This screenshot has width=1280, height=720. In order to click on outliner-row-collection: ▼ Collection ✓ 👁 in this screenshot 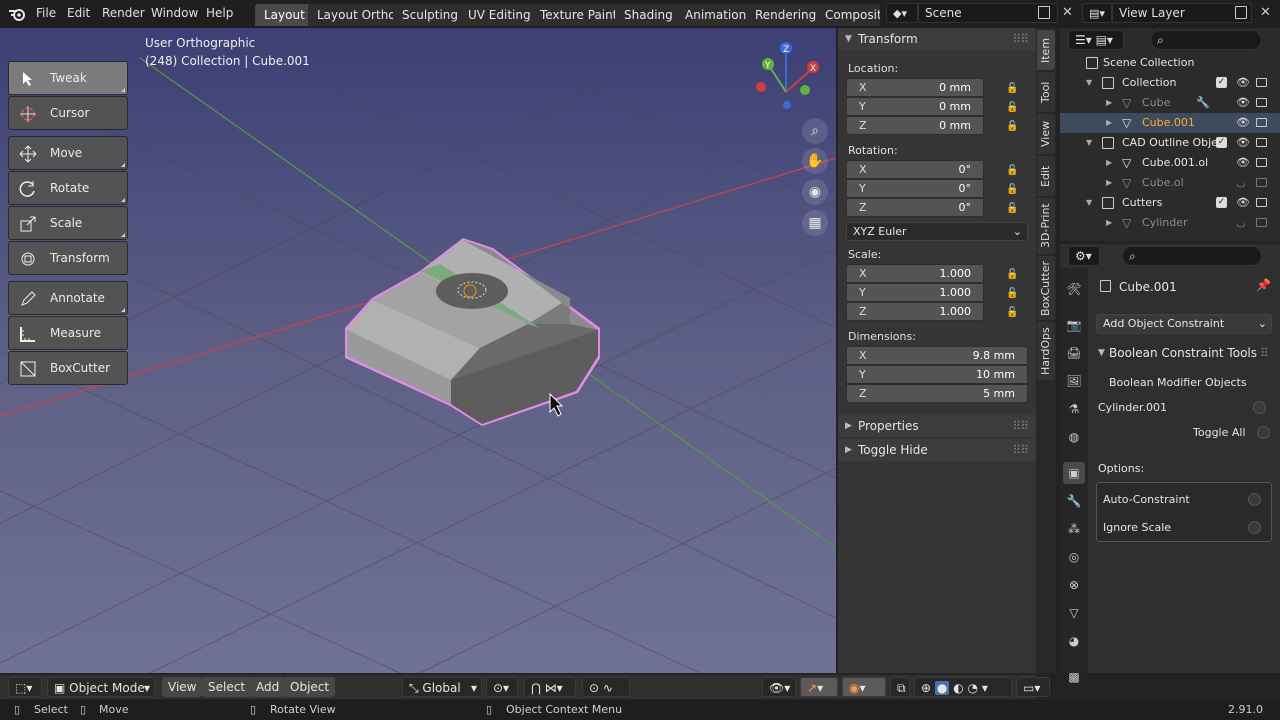, I will do `click(1170, 83)`.